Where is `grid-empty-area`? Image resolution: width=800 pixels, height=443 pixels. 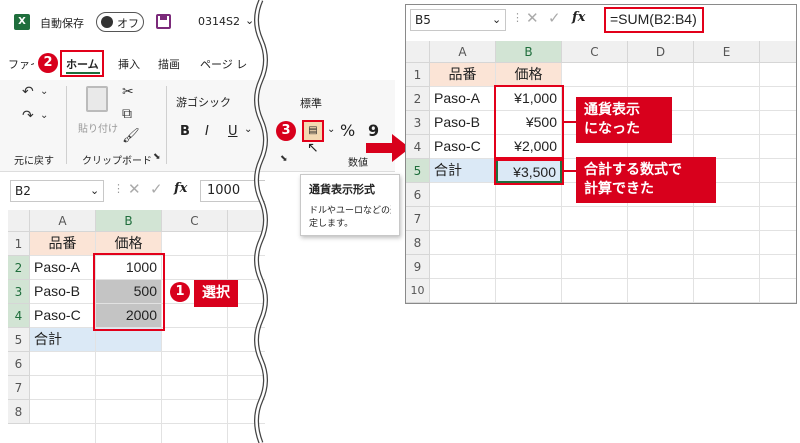
grid-empty-area is located at coordinates (147, 397).